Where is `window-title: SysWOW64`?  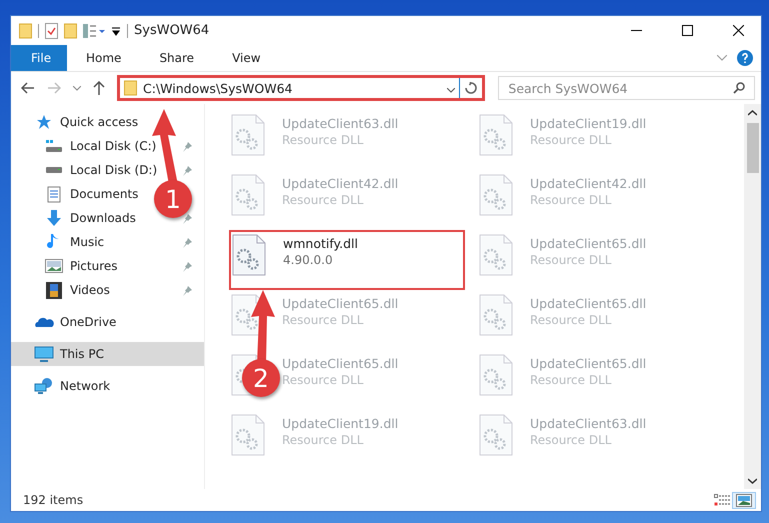
window-title: SysWOW64 is located at coordinates (172, 30).